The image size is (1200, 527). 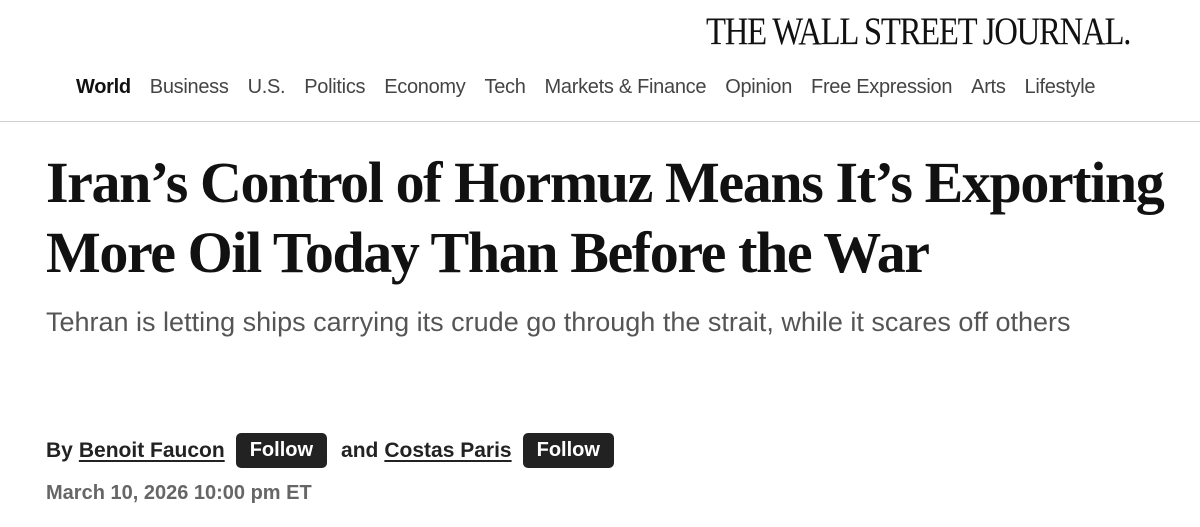 What do you see at coordinates (881, 87) in the screenshot?
I see `nav-item-free-expression: Free Expression` at bounding box center [881, 87].